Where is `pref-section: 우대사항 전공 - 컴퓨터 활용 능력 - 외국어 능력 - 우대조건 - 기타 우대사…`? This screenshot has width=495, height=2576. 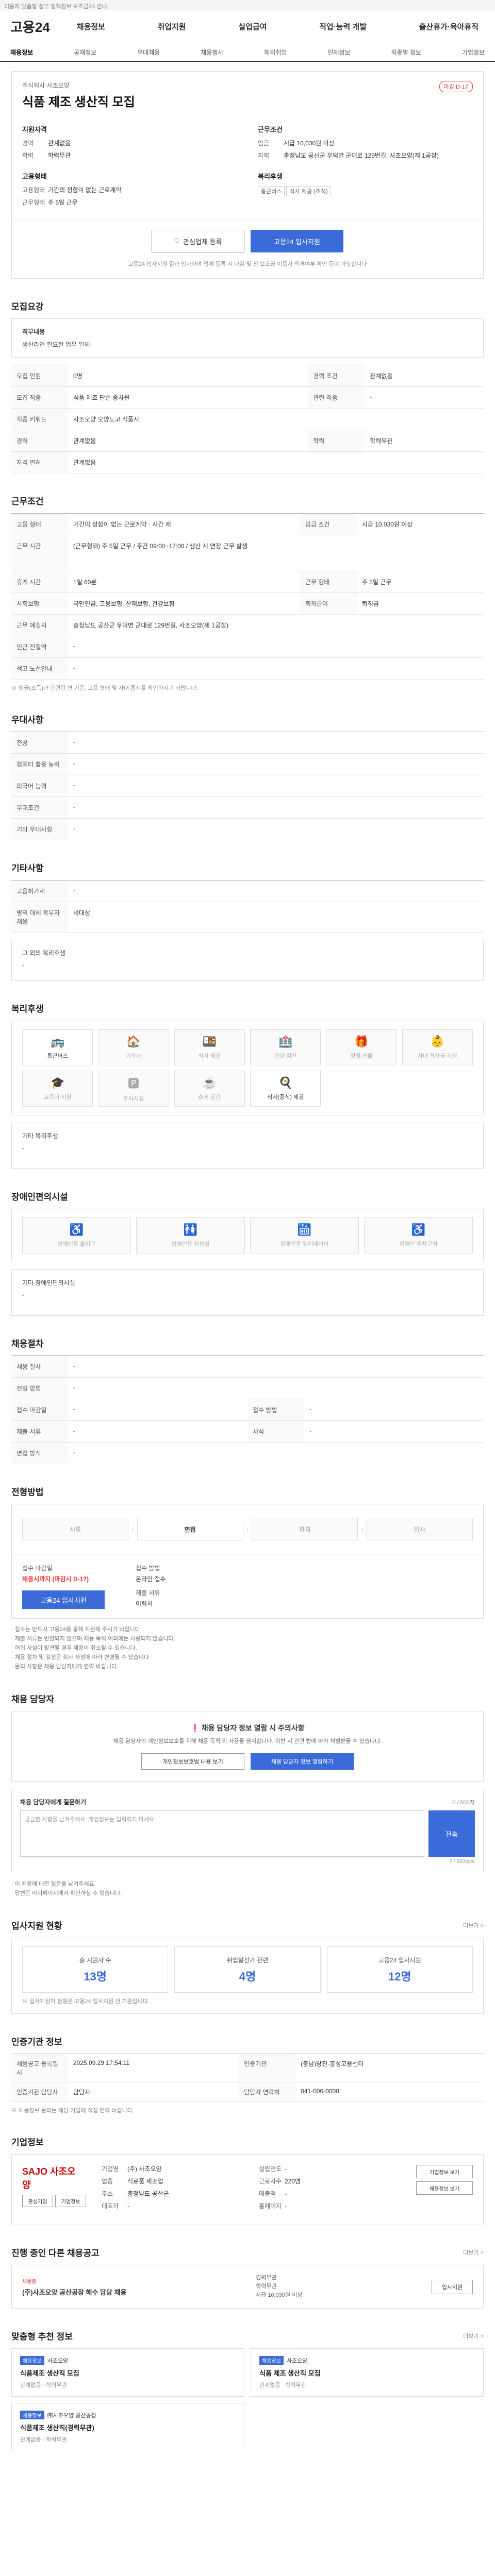
pref-section: 우대사항 전공 - 컴퓨터 활용 능력 - 외국어 능력 - 우대조건 - 기타 우대사… is located at coordinates (247, 776).